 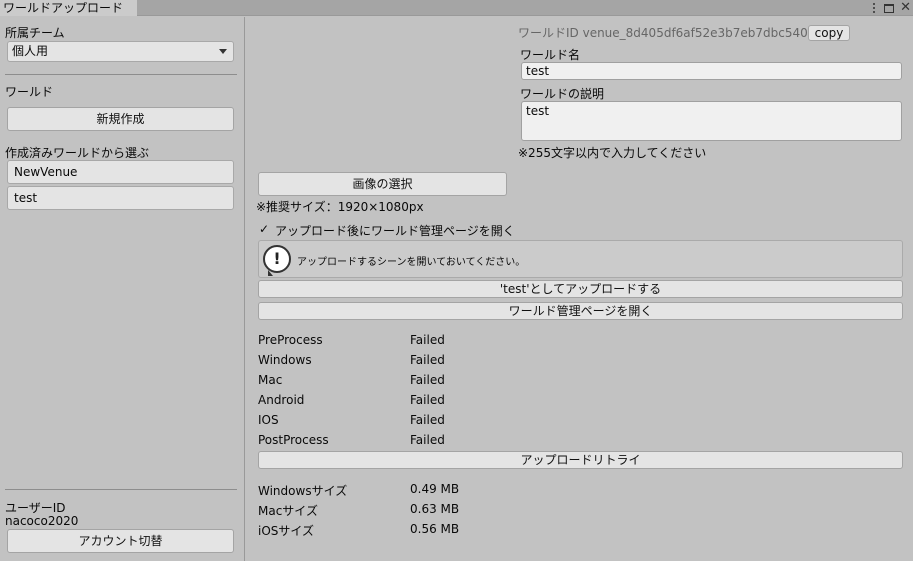 What do you see at coordinates (120, 541) in the screenshot?
I see `switch-account-button: アカウント切替` at bounding box center [120, 541].